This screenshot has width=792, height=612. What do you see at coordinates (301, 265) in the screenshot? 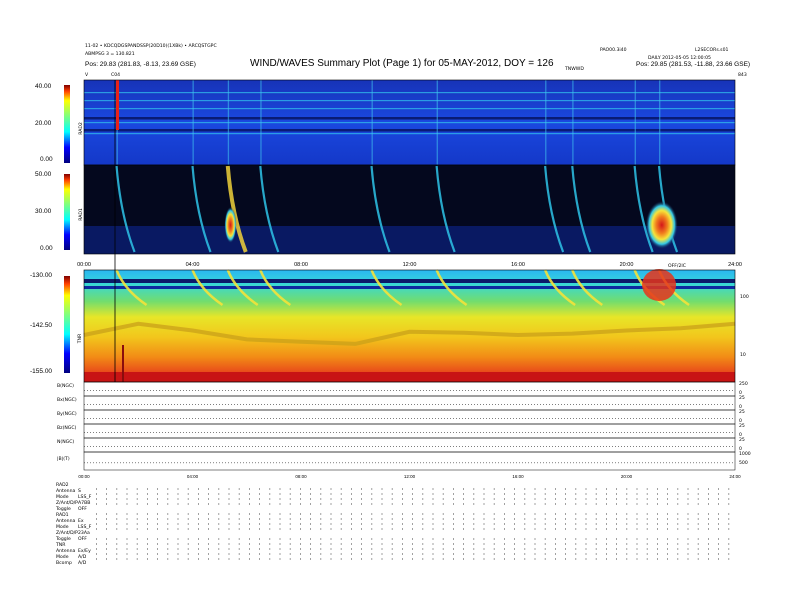
I see `time-tick-label-top: 08:00` at bounding box center [301, 265].